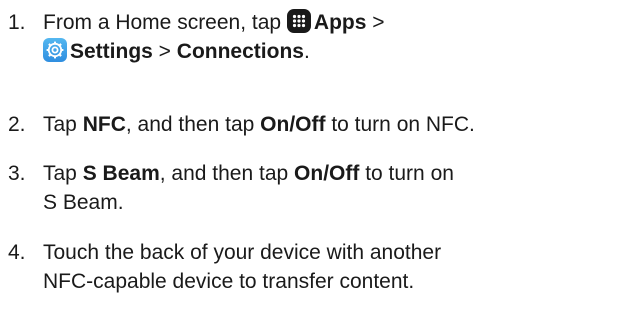  I want to click on step-line: Settings > Connections., so click(343, 51).